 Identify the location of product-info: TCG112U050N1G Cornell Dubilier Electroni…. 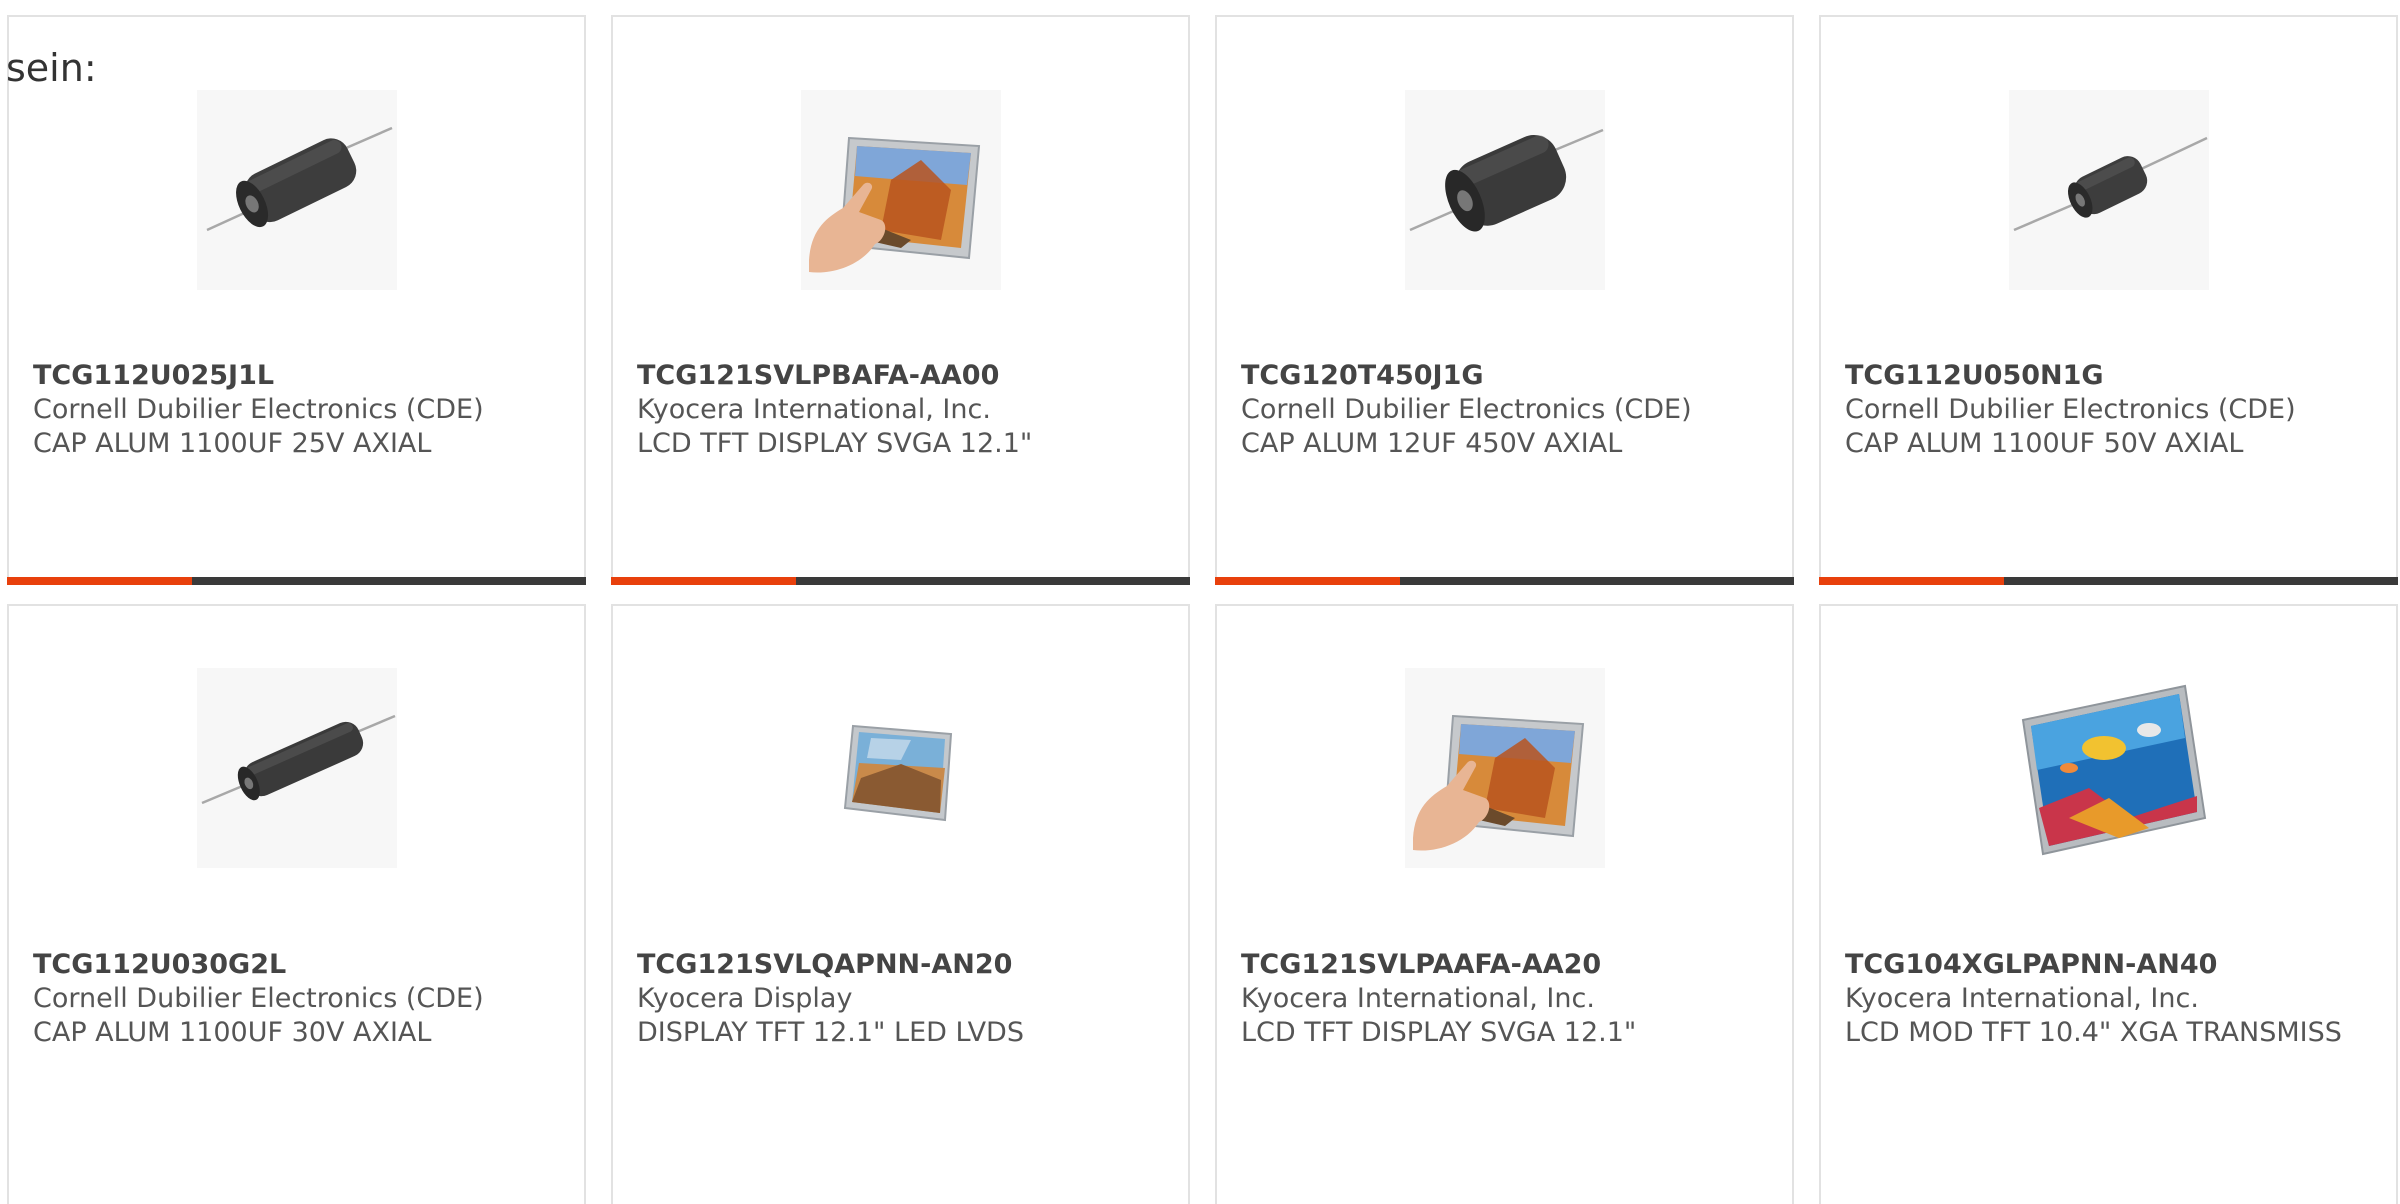
(2110, 410).